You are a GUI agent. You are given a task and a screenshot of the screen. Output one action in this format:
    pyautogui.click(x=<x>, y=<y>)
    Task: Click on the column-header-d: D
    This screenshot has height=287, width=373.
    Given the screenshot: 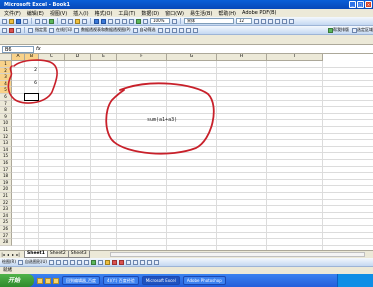 What is the action you would take?
    pyautogui.click(x=78, y=57)
    